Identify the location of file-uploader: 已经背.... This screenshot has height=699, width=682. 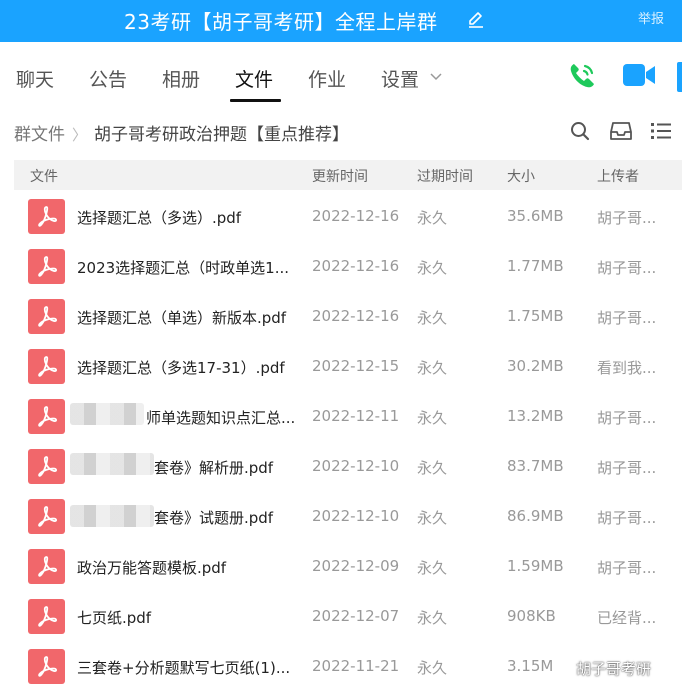
(627, 618).